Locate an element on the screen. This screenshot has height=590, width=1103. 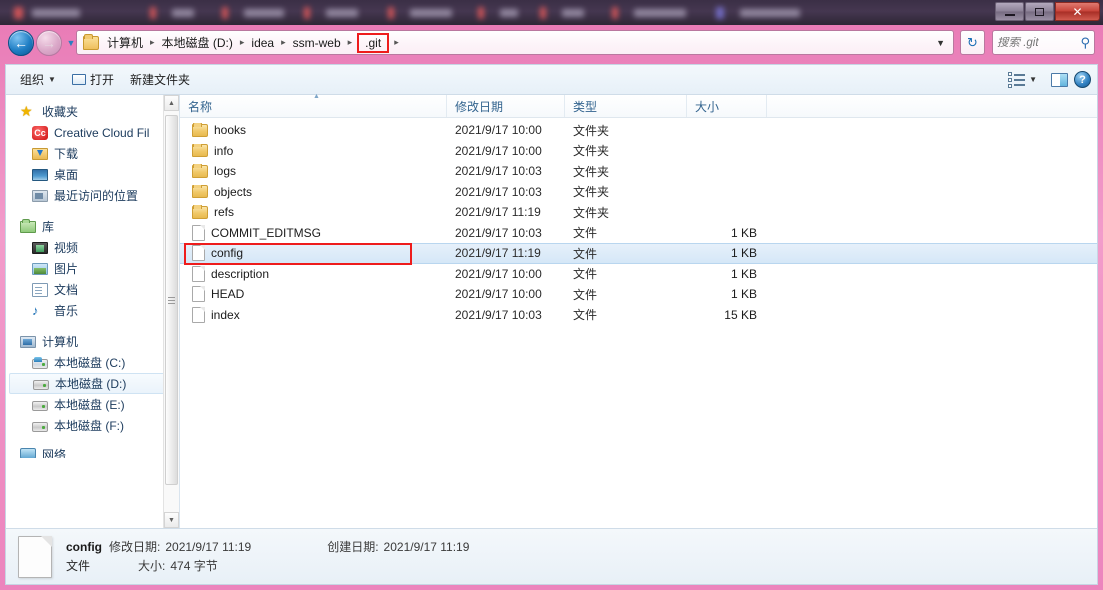
breadcrumb-item-idea: idea is located at coordinates (262, 43).